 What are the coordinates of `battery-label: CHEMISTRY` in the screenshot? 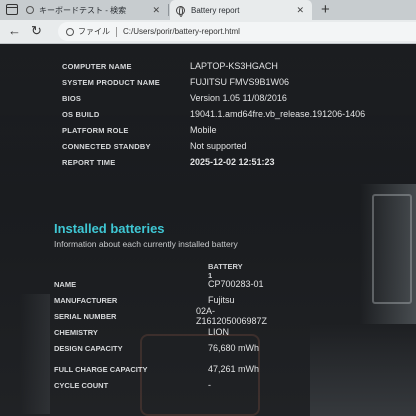 It's located at (76, 332).